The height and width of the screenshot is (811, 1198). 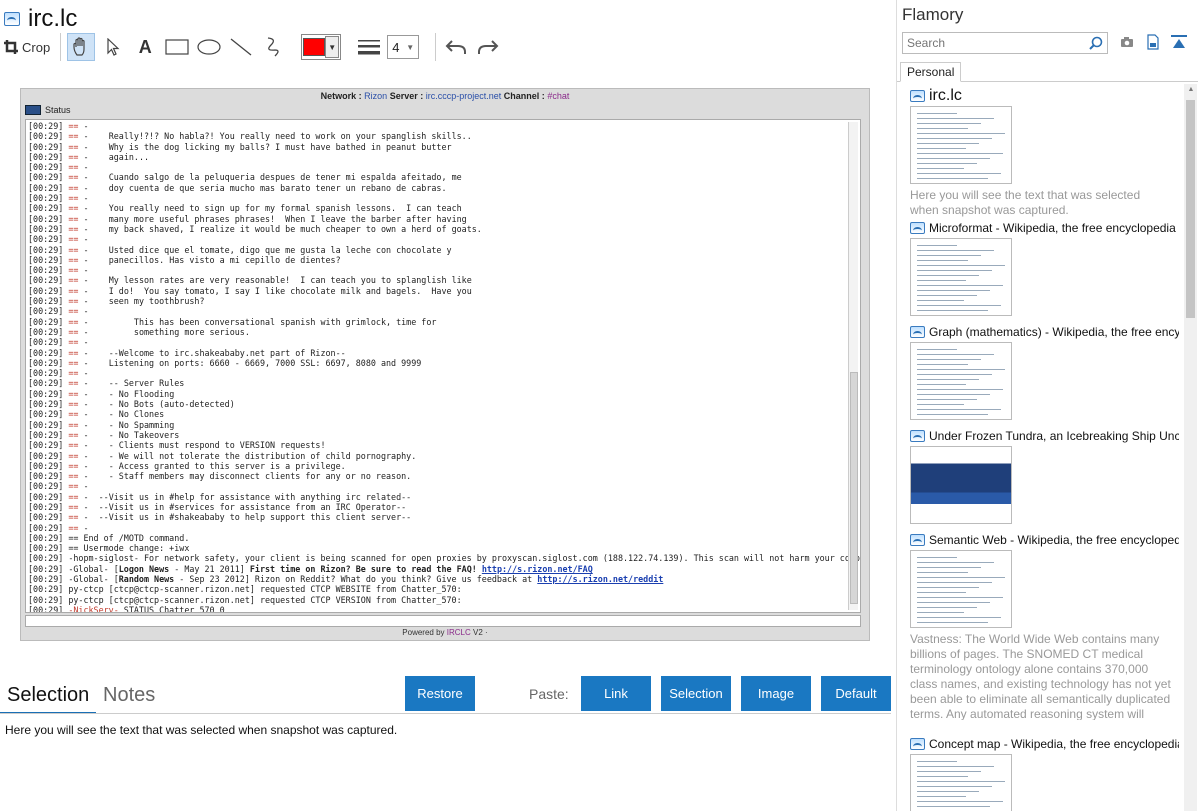 What do you see at coordinates (116, 301) in the screenshot?
I see `irc-line: [00:29] == - seen my toothbrush?` at bounding box center [116, 301].